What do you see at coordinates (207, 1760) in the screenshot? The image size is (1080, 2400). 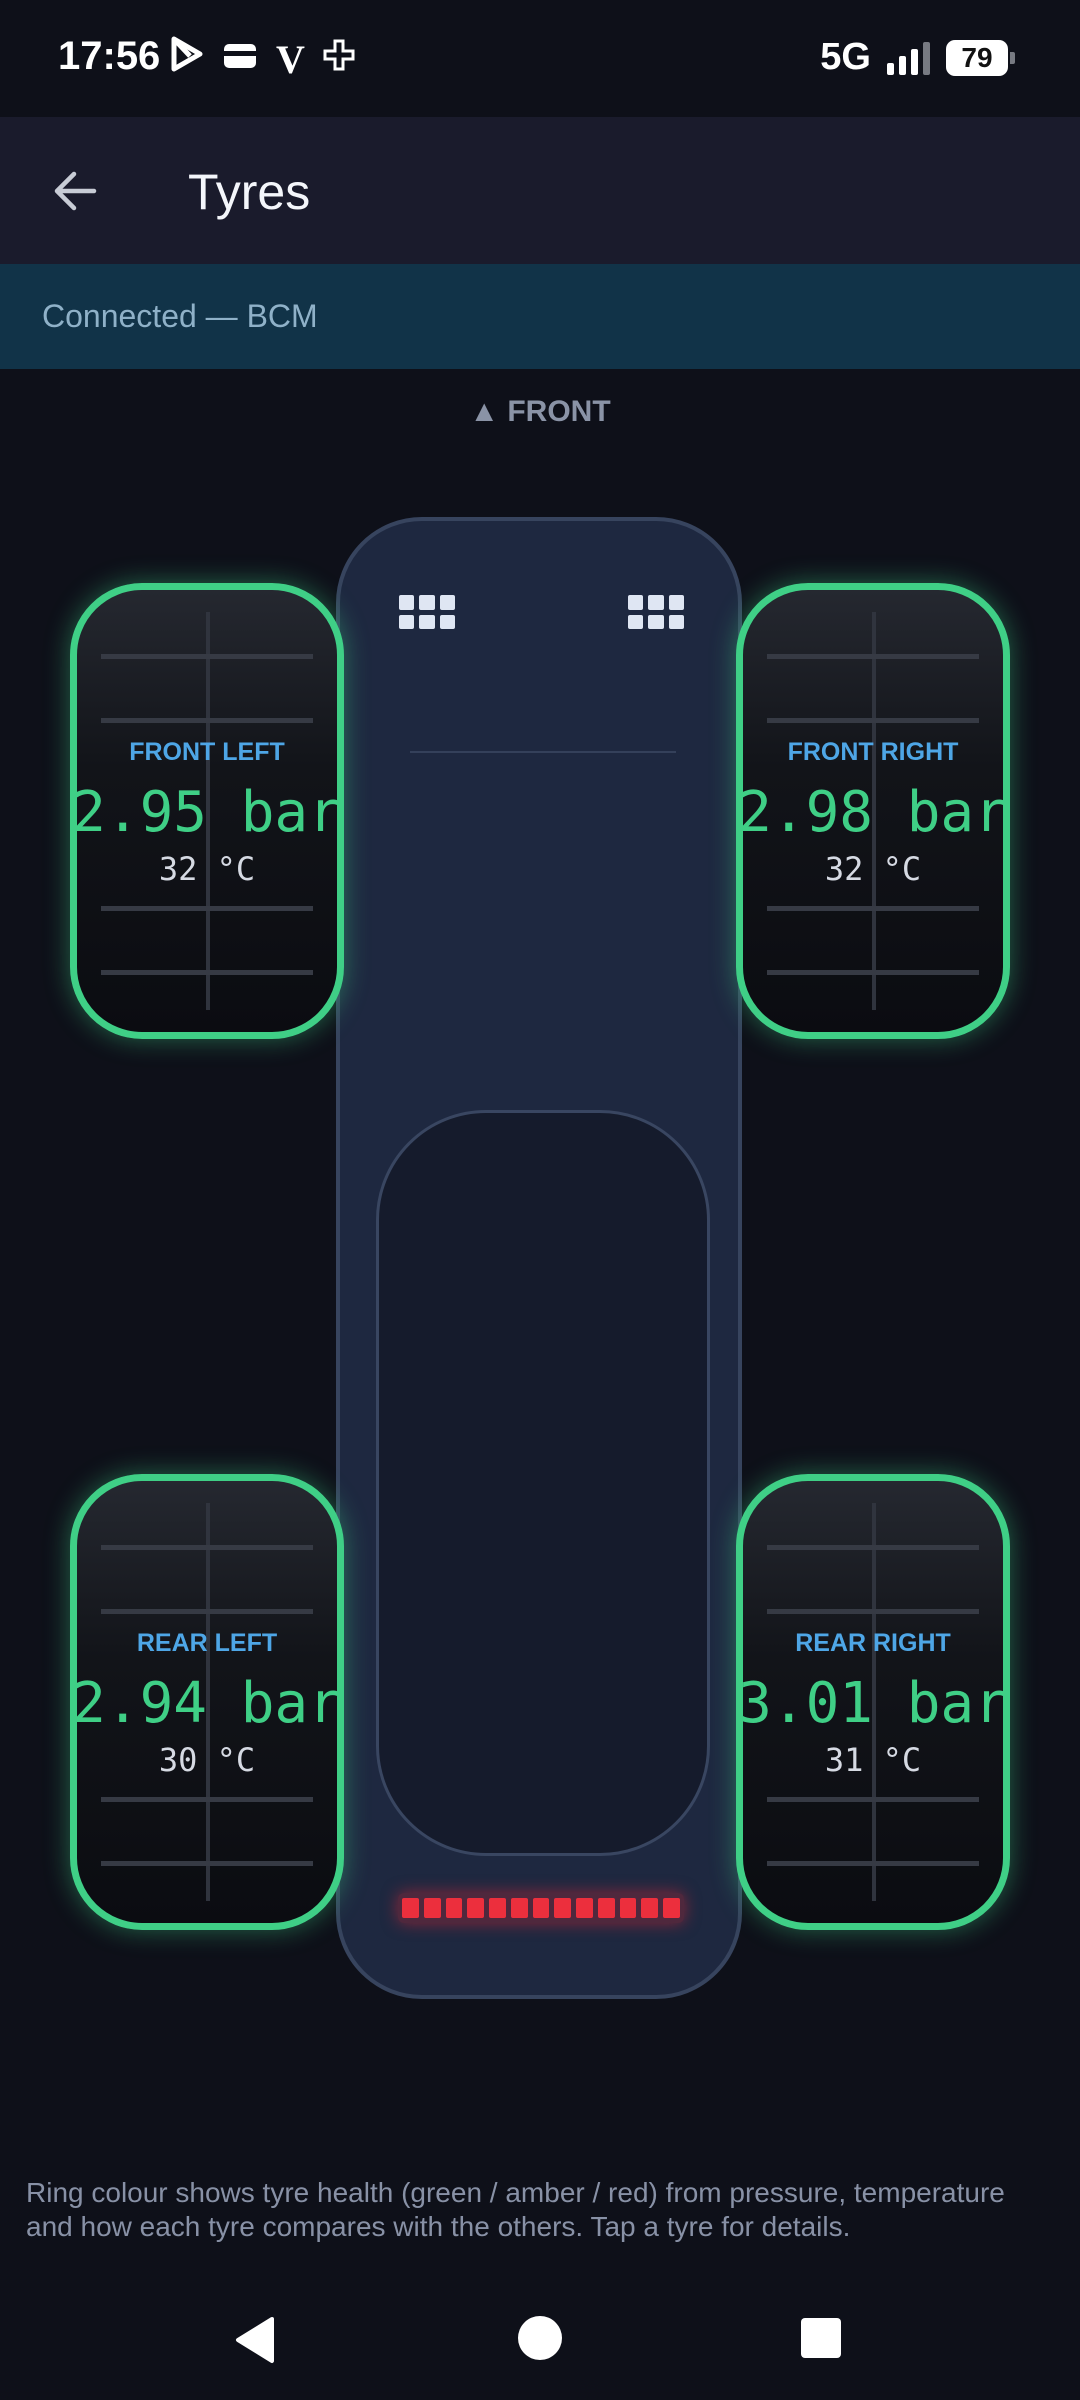 I see `tyre-temperature: 30 °C` at bounding box center [207, 1760].